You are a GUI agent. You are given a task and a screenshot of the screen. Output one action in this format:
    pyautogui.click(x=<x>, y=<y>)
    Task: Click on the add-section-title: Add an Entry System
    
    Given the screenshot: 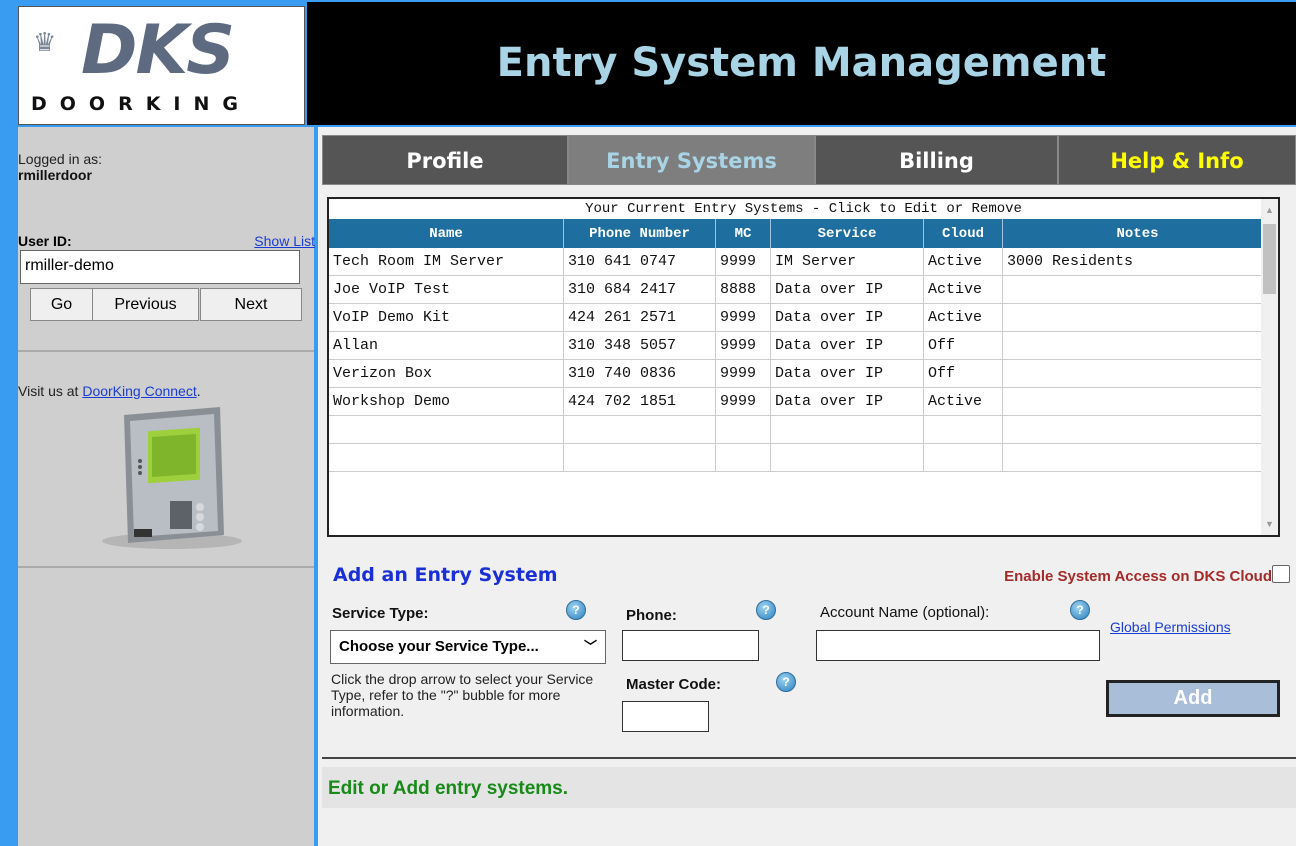 What is the action you would take?
    pyautogui.click(x=445, y=575)
    